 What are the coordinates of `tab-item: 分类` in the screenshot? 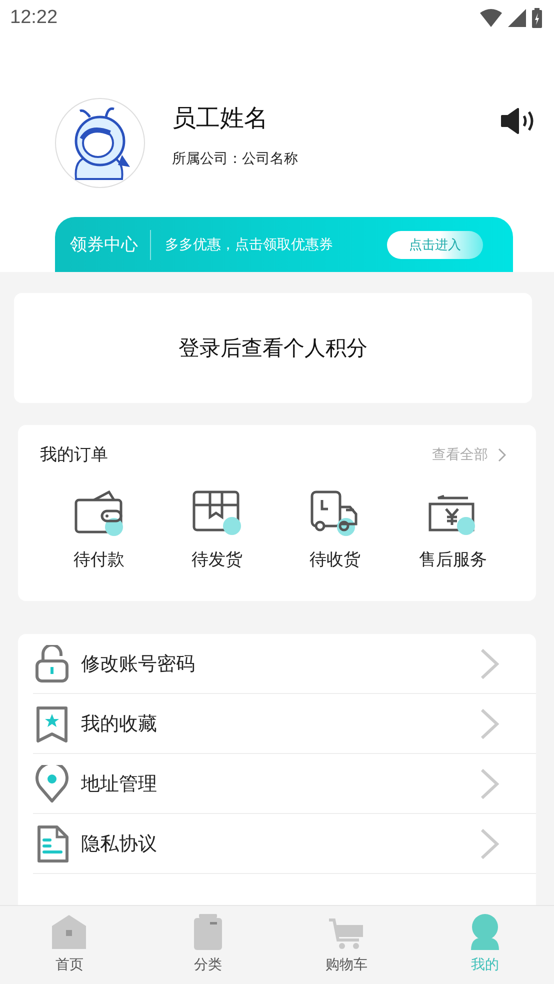 It's located at (207, 945).